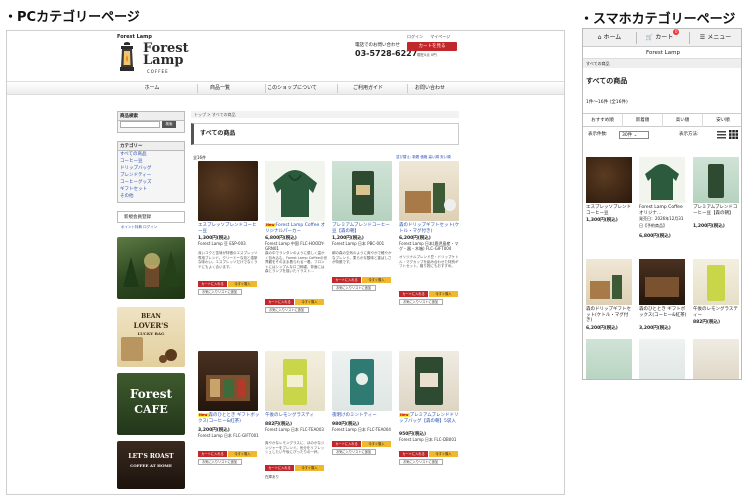 The height and width of the screenshot is (501, 753). What do you see at coordinates (151, 182) in the screenshot?
I see `category-item-goods: コーヒーグッズ` at bounding box center [151, 182].